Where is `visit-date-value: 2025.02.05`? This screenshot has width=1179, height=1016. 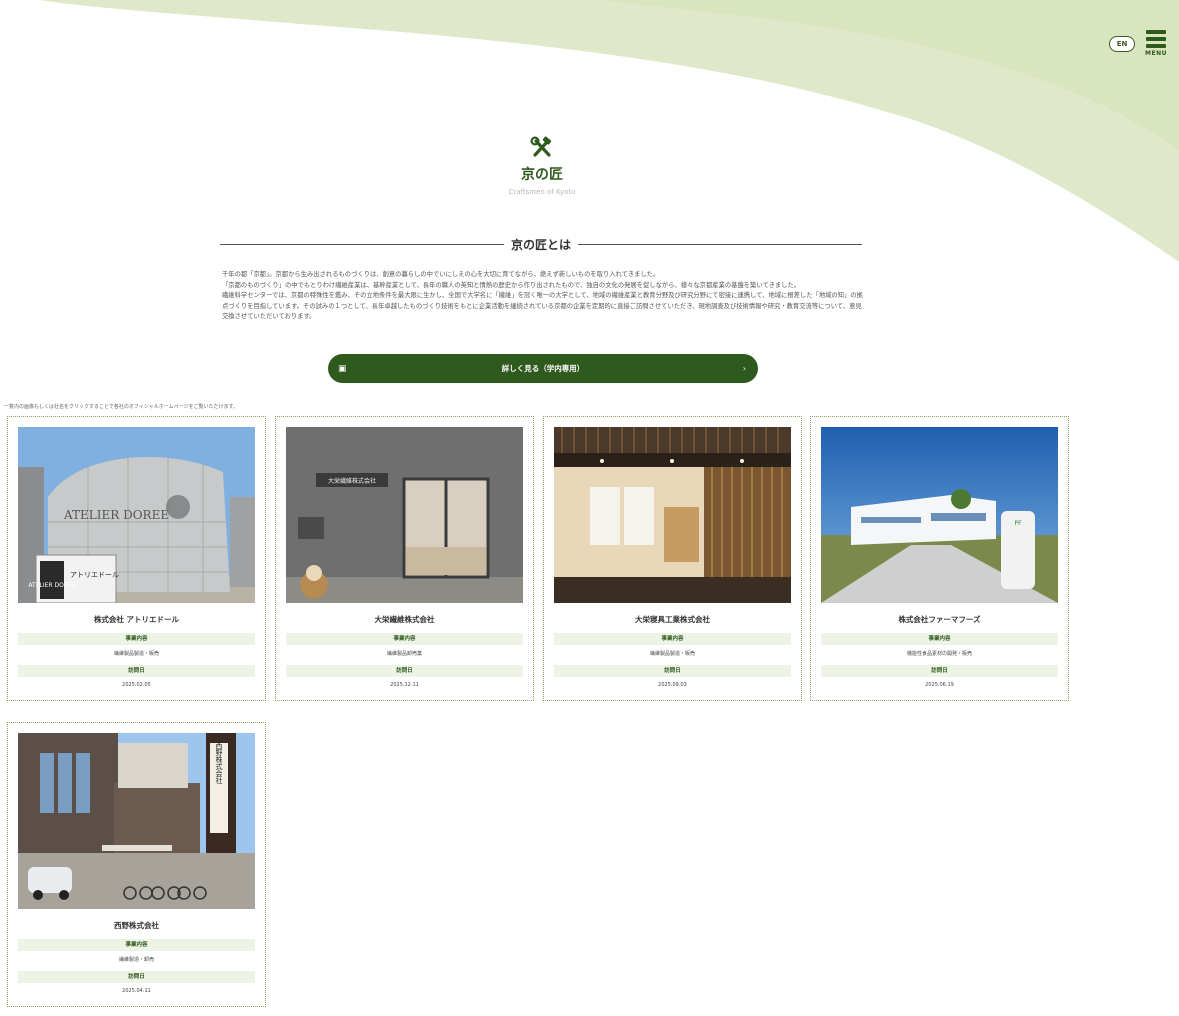
visit-date-value: 2025.02.05 is located at coordinates (136, 685).